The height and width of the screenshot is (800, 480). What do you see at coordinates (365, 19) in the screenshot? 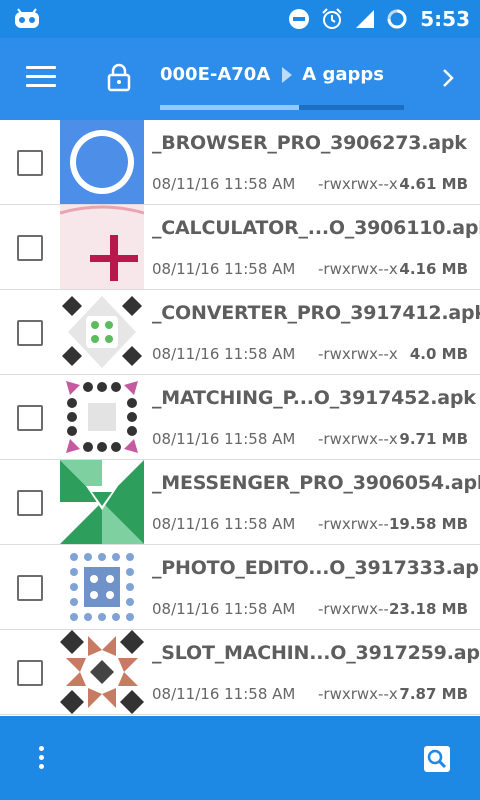
I see `signal-icon` at bounding box center [365, 19].